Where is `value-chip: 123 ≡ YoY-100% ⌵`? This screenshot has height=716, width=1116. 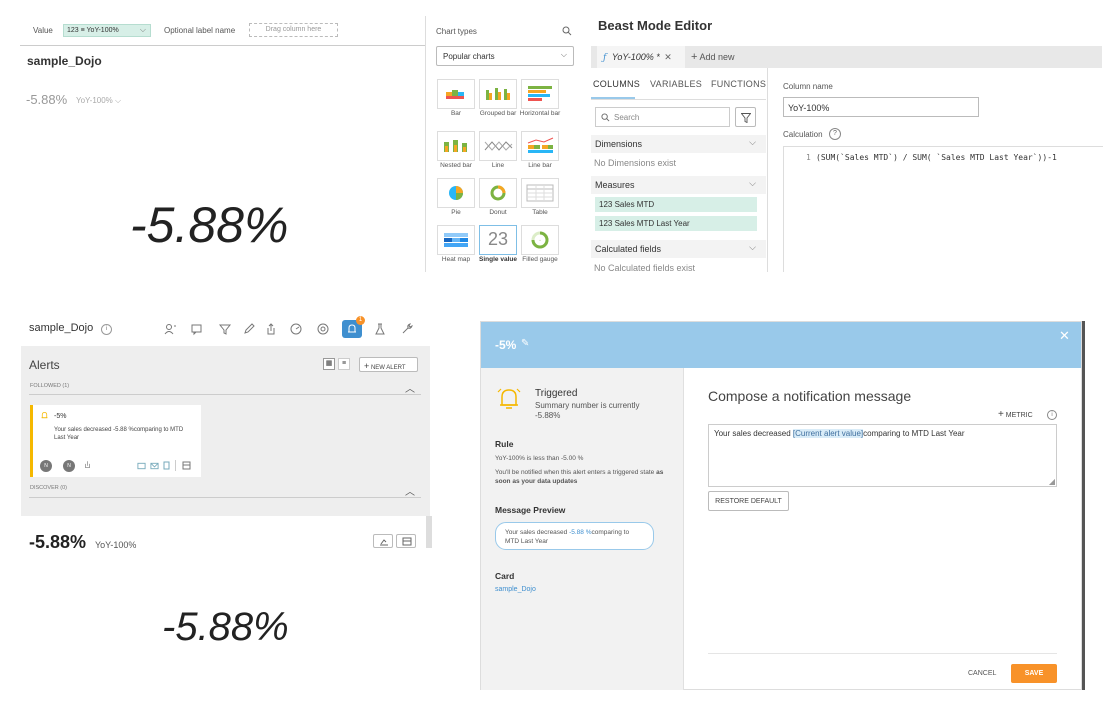
value-chip: 123 ≡ YoY-100% ⌵ is located at coordinates (107, 30).